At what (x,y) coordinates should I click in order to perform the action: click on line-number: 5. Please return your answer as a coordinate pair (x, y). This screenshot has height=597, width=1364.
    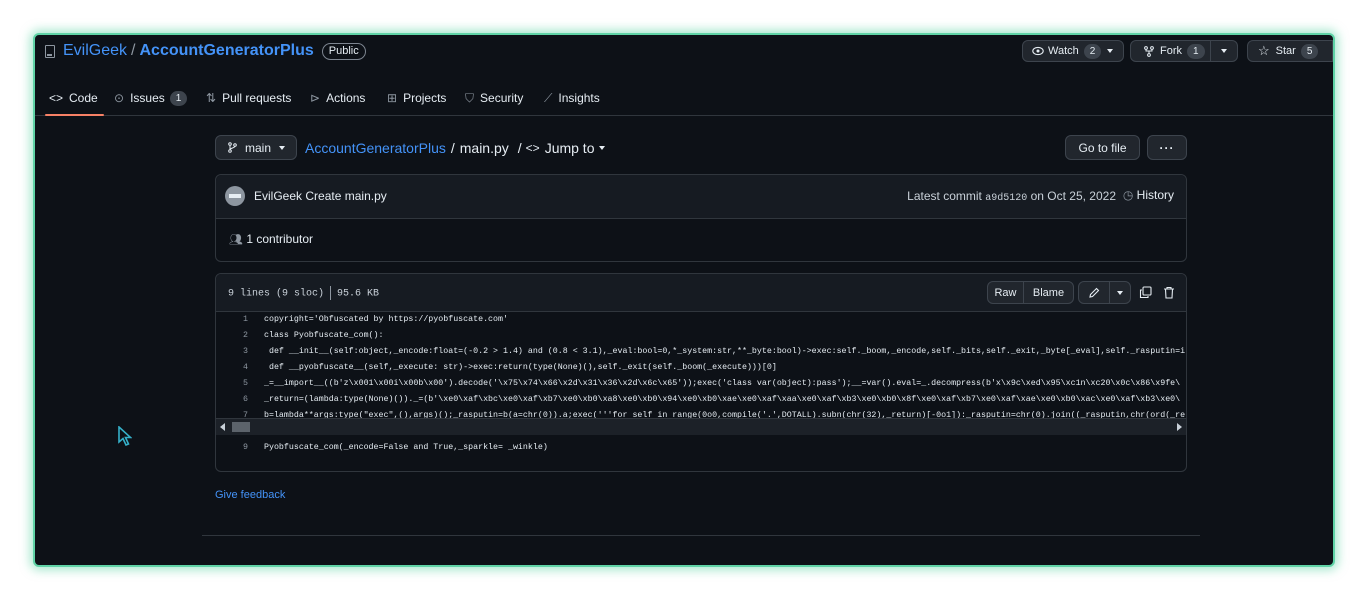
    Looking at the image, I should click on (240, 384).